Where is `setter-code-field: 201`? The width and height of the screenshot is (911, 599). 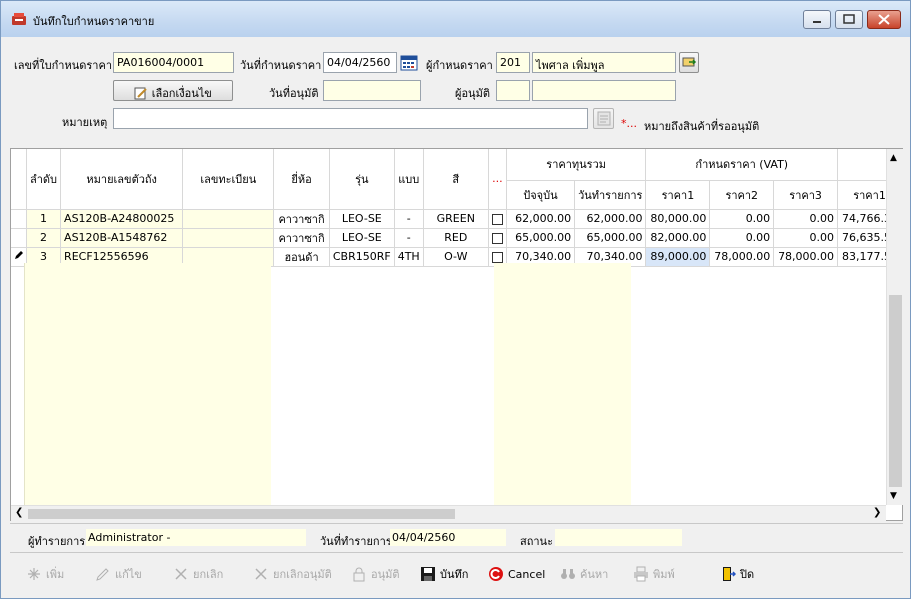 setter-code-field: 201 is located at coordinates (513, 62).